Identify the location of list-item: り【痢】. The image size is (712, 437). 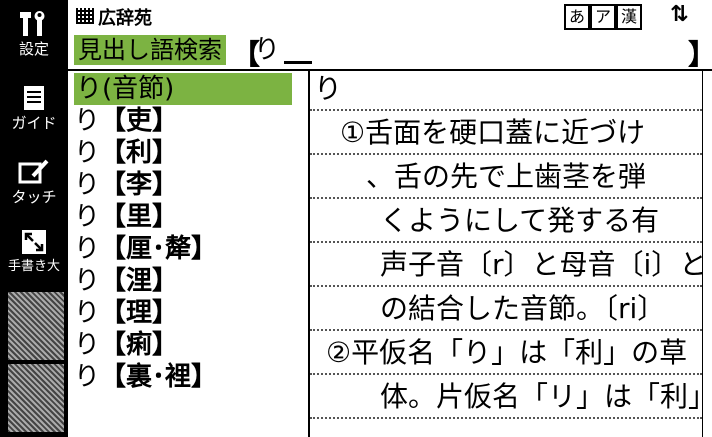
(126, 345).